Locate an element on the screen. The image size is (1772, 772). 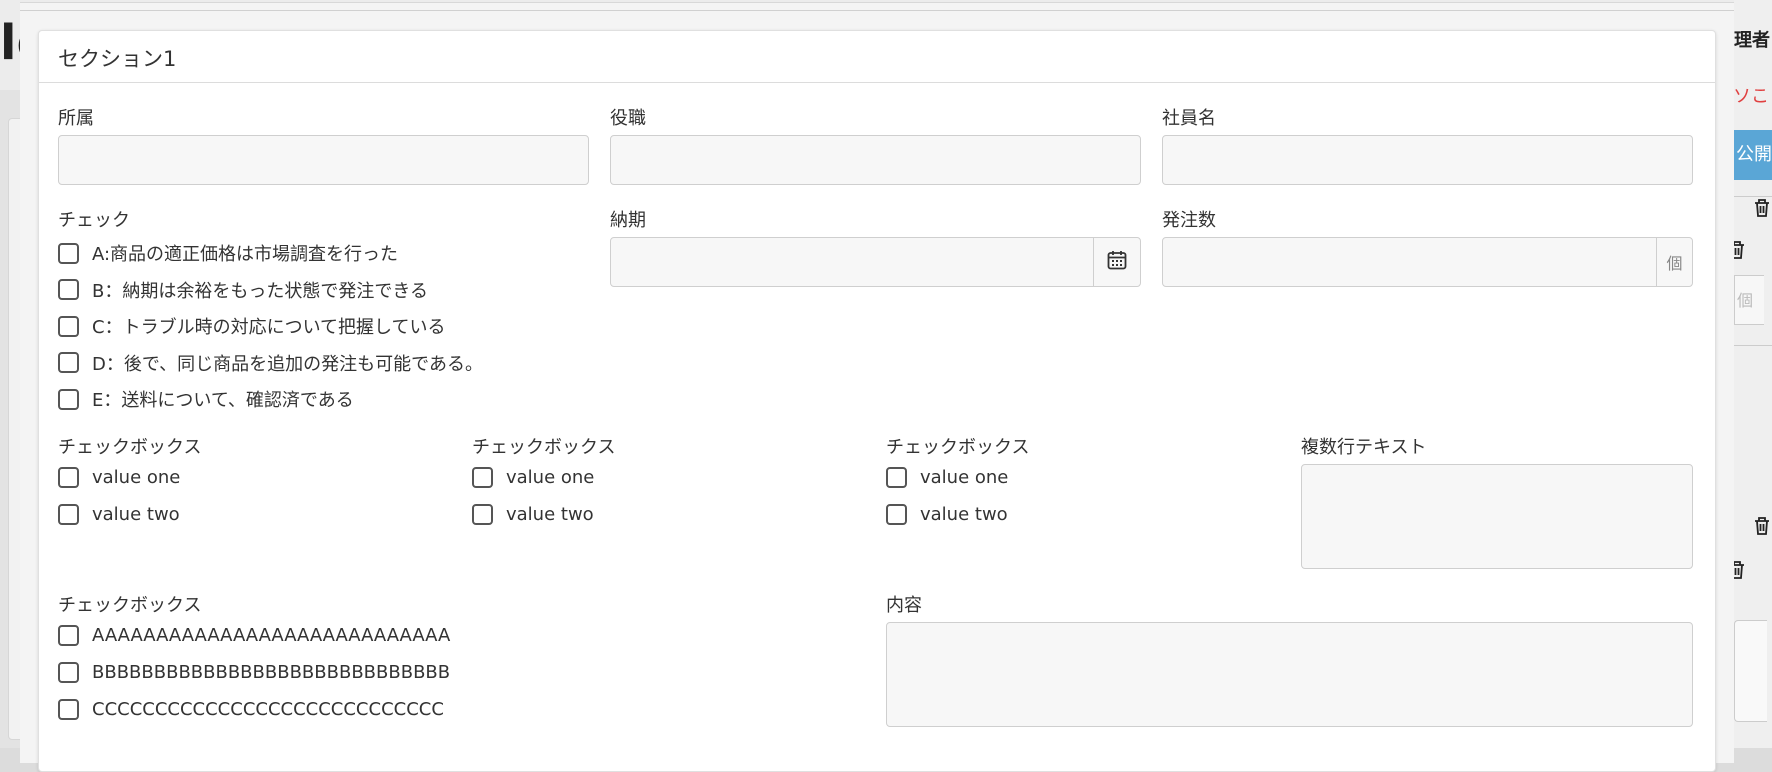
checkbox-label: C：トラブル時の対応について把握している is located at coordinates (269, 327).